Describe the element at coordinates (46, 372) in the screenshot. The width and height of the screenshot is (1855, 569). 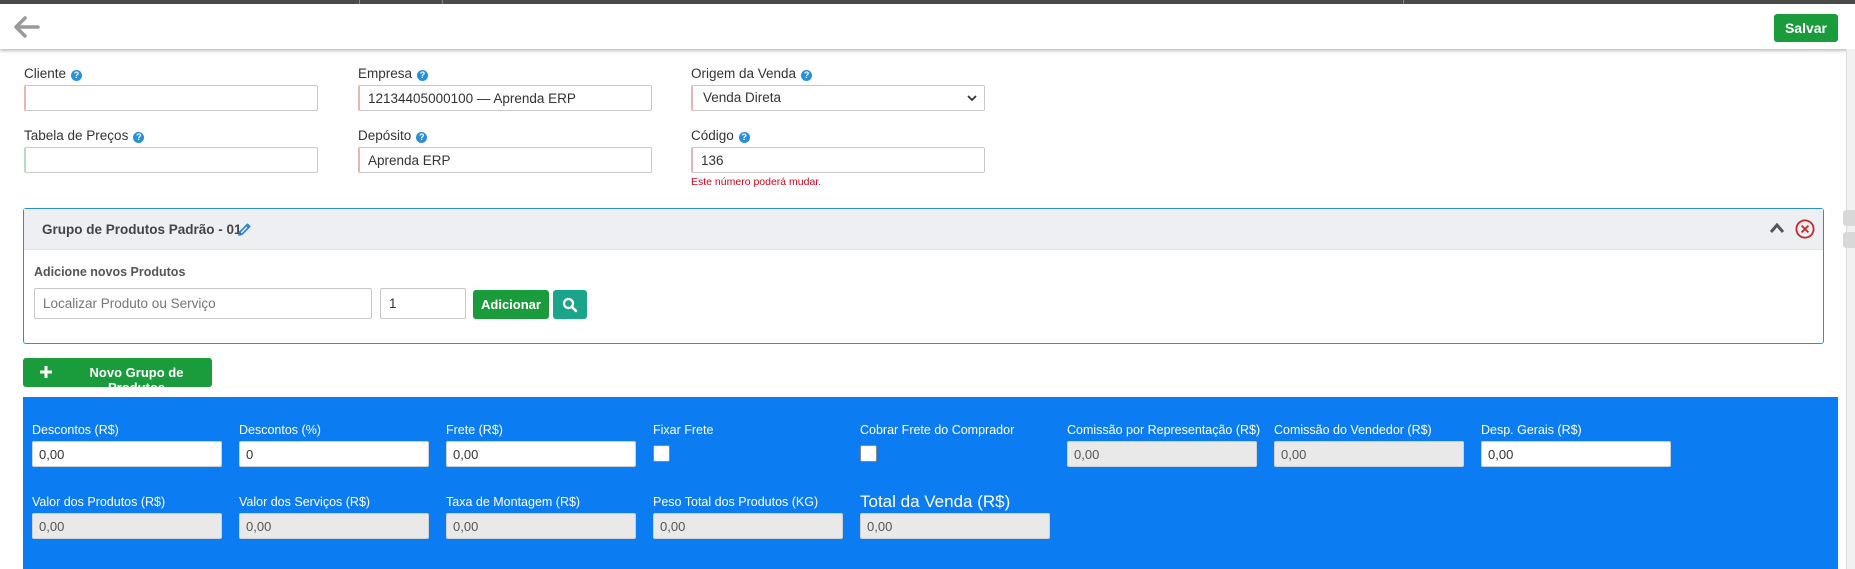
I see `plus-icon` at that location.